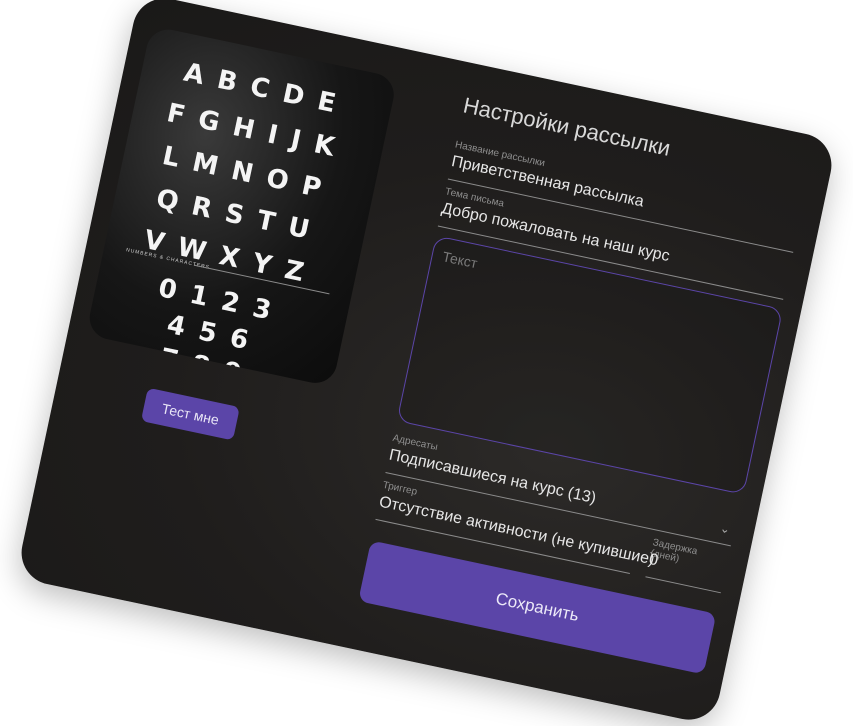 The image size is (853, 726). What do you see at coordinates (725, 529) in the screenshot?
I see `chevron-down-icon: ⌄` at bounding box center [725, 529].